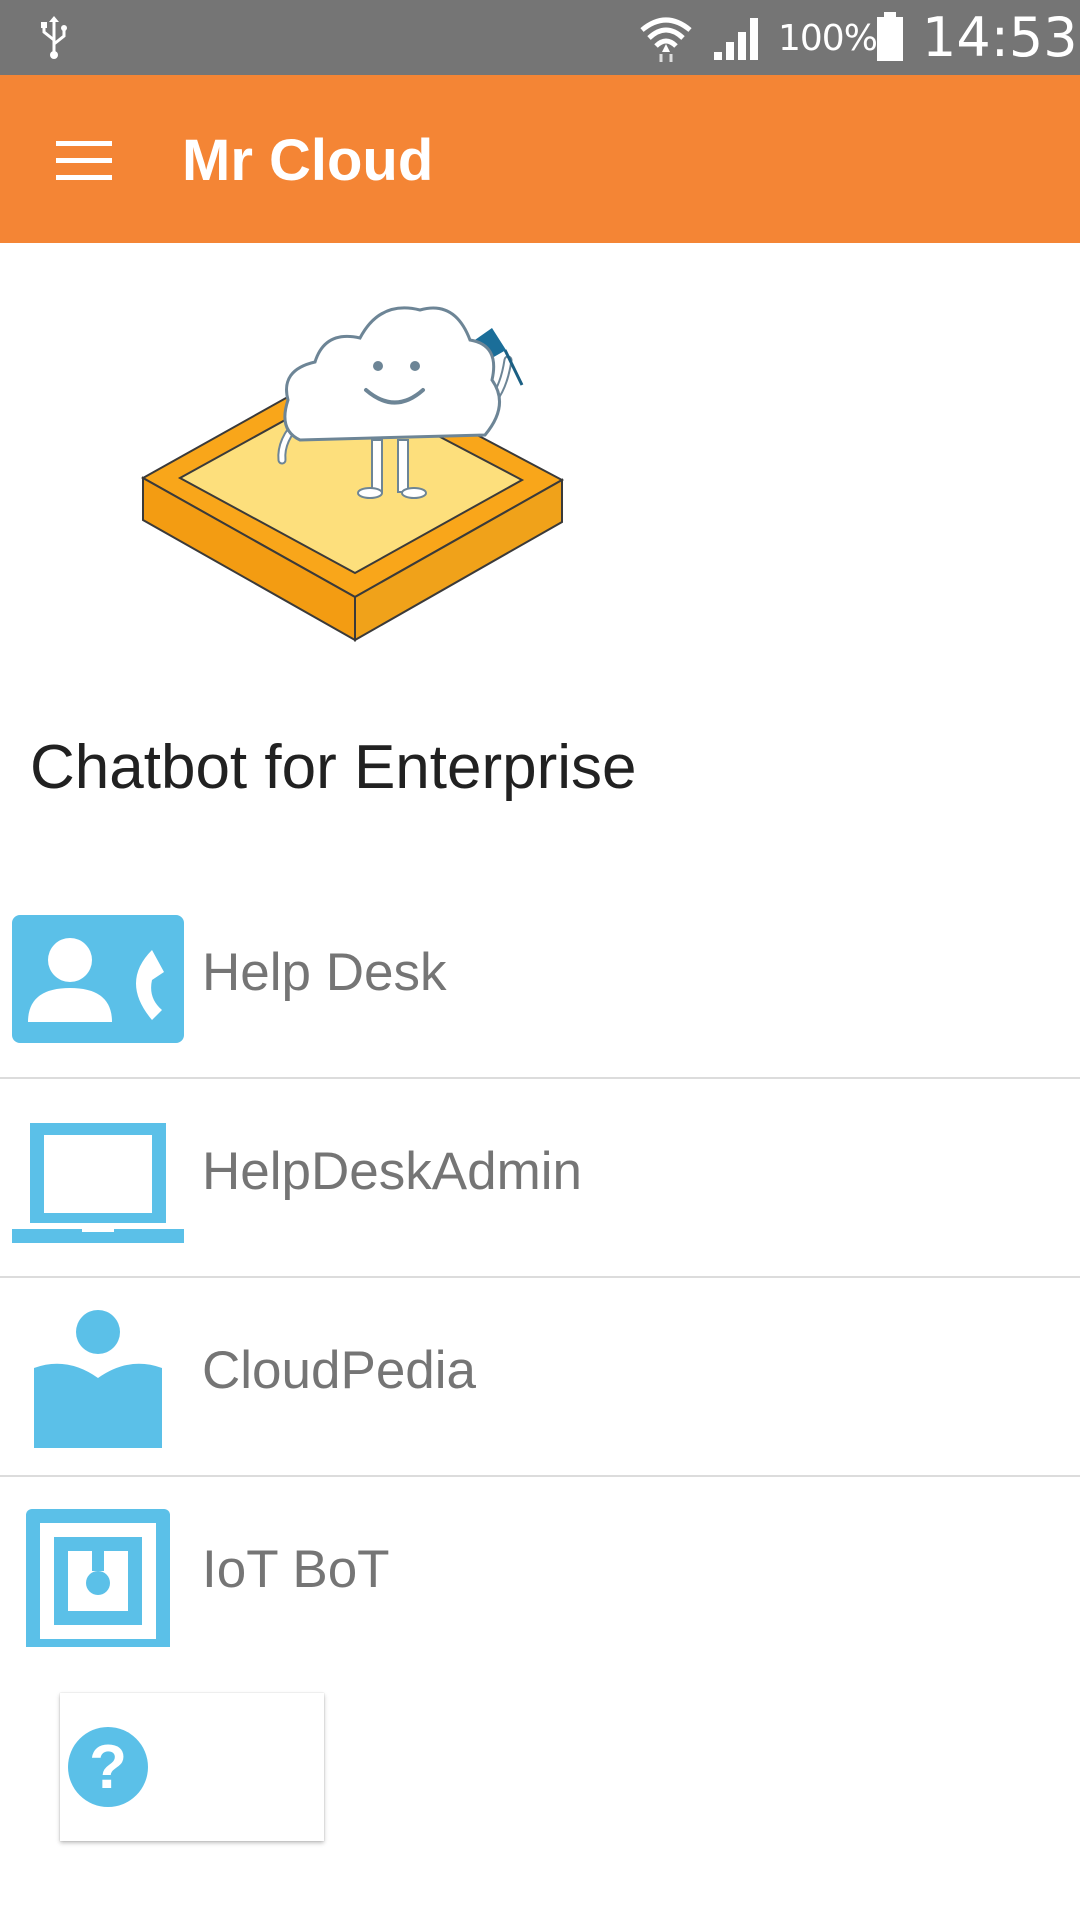 The image size is (1080, 1920). Describe the element at coordinates (1000, 37) in the screenshot. I see `status-clock: 14:53` at that location.